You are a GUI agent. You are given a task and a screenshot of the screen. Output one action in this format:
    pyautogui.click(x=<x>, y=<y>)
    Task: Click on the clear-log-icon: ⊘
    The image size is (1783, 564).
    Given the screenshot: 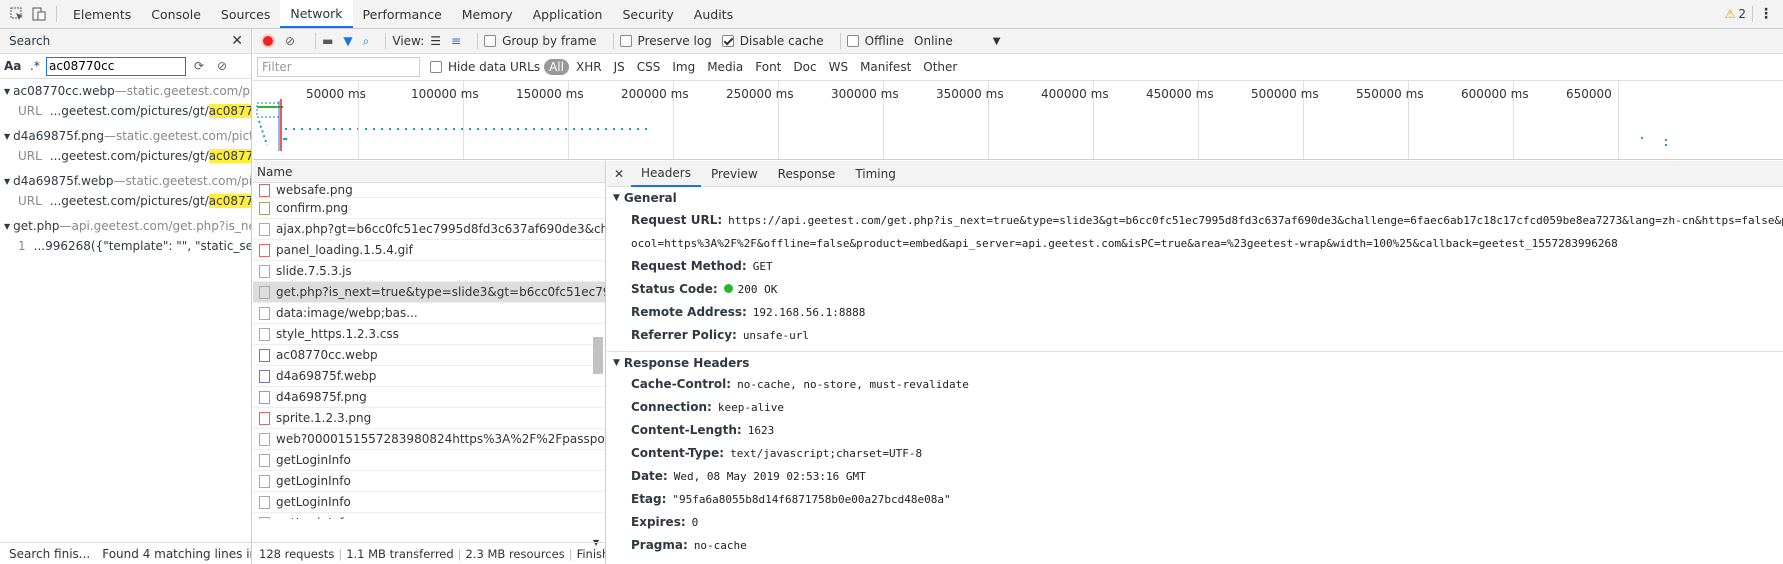 What is the action you would take?
    pyautogui.click(x=290, y=41)
    